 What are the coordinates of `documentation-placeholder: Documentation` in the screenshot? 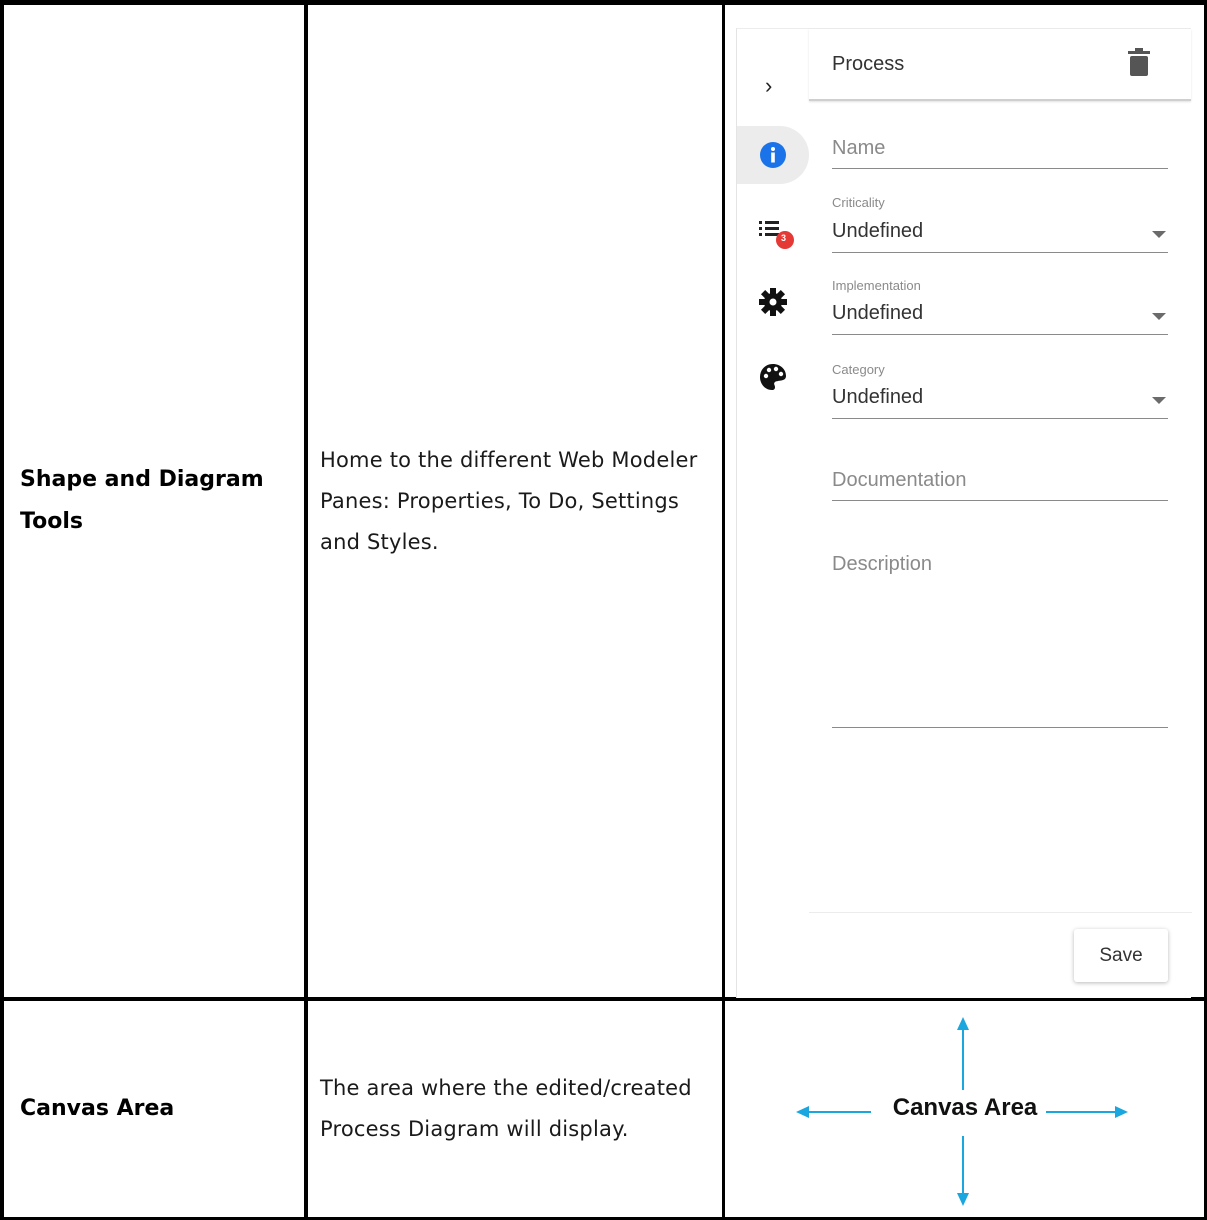 It's located at (899, 480).